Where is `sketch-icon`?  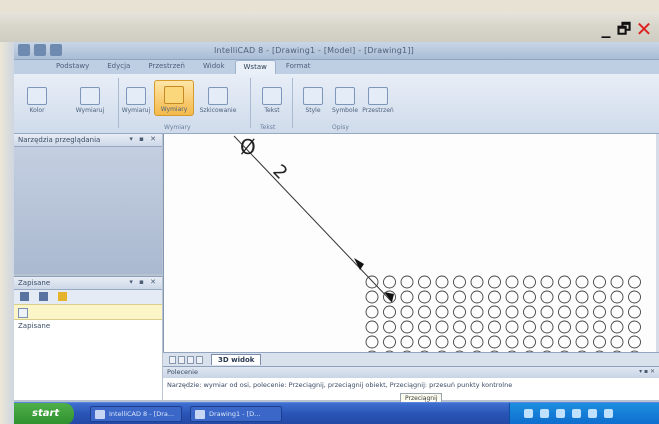 sketch-icon is located at coordinates (218, 96).